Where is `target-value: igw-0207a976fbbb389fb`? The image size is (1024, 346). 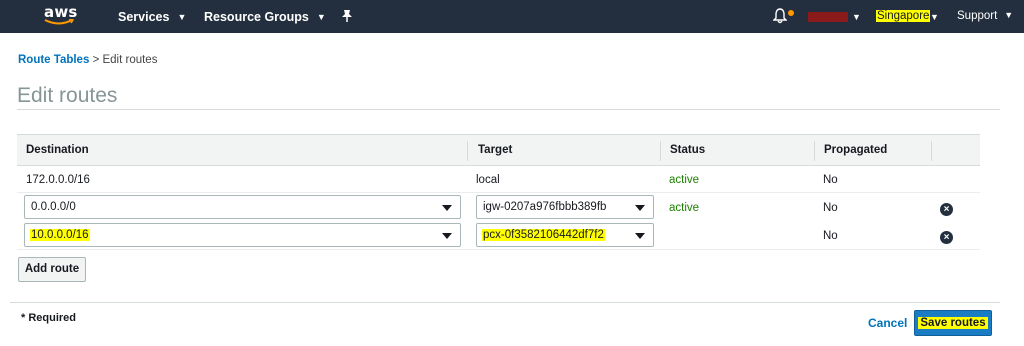 target-value: igw-0207a976fbbb389fb is located at coordinates (545, 207).